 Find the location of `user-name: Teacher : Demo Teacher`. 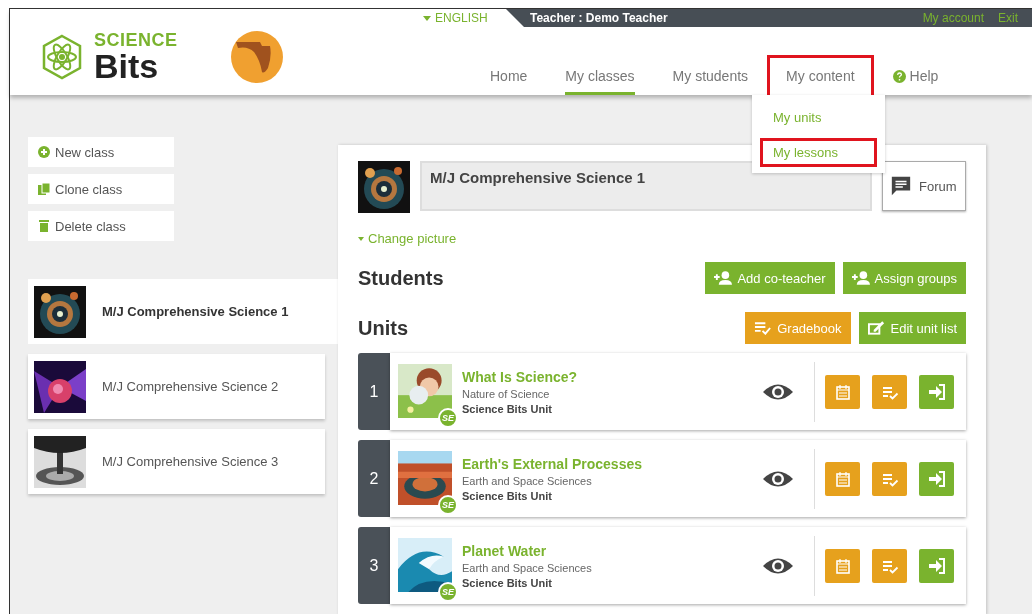

user-name: Teacher : Demo Teacher is located at coordinates (599, 18).